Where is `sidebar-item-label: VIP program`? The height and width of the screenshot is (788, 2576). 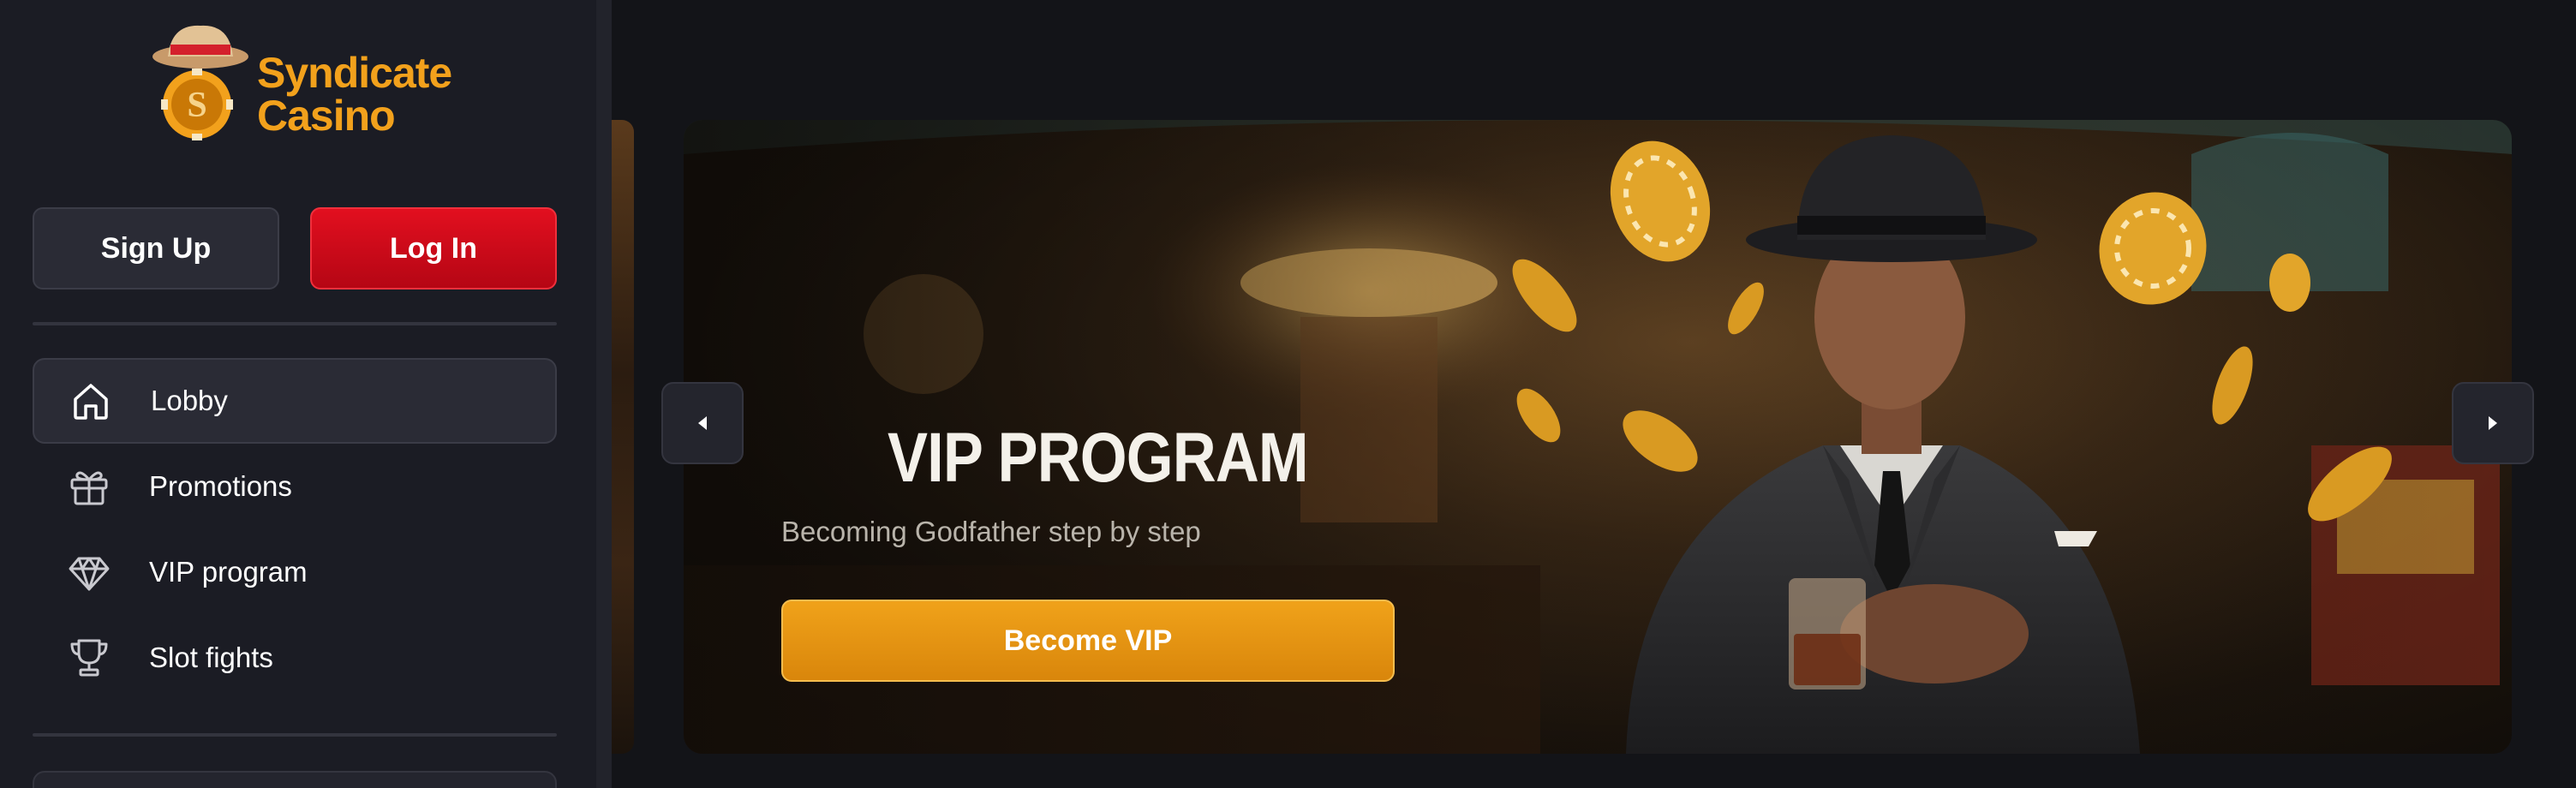
sidebar-item-label: VIP program is located at coordinates (229, 572).